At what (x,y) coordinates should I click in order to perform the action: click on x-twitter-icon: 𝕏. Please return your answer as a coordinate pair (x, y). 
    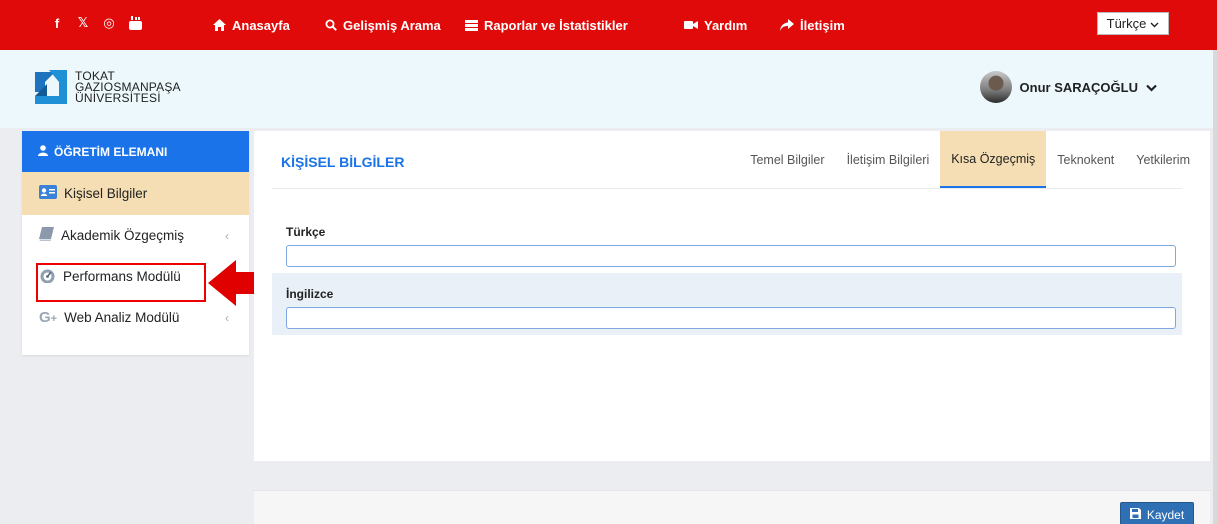
    Looking at the image, I should click on (83, 23).